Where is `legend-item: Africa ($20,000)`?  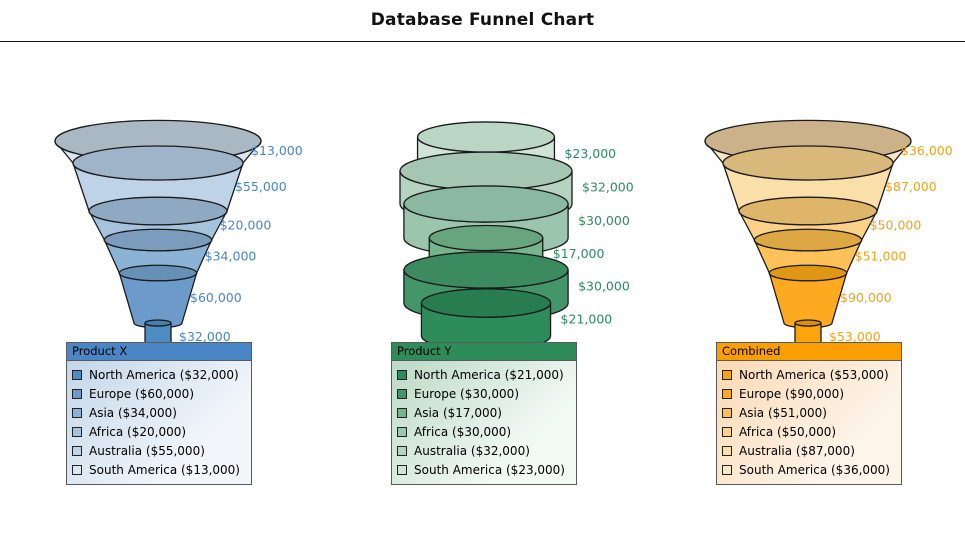 legend-item: Africa ($20,000) is located at coordinates (159, 431).